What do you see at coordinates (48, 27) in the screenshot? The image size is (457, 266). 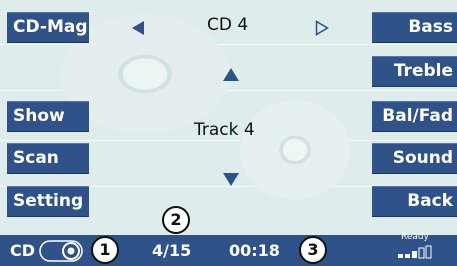 I see `cd-mag-button: CD-Mag` at bounding box center [48, 27].